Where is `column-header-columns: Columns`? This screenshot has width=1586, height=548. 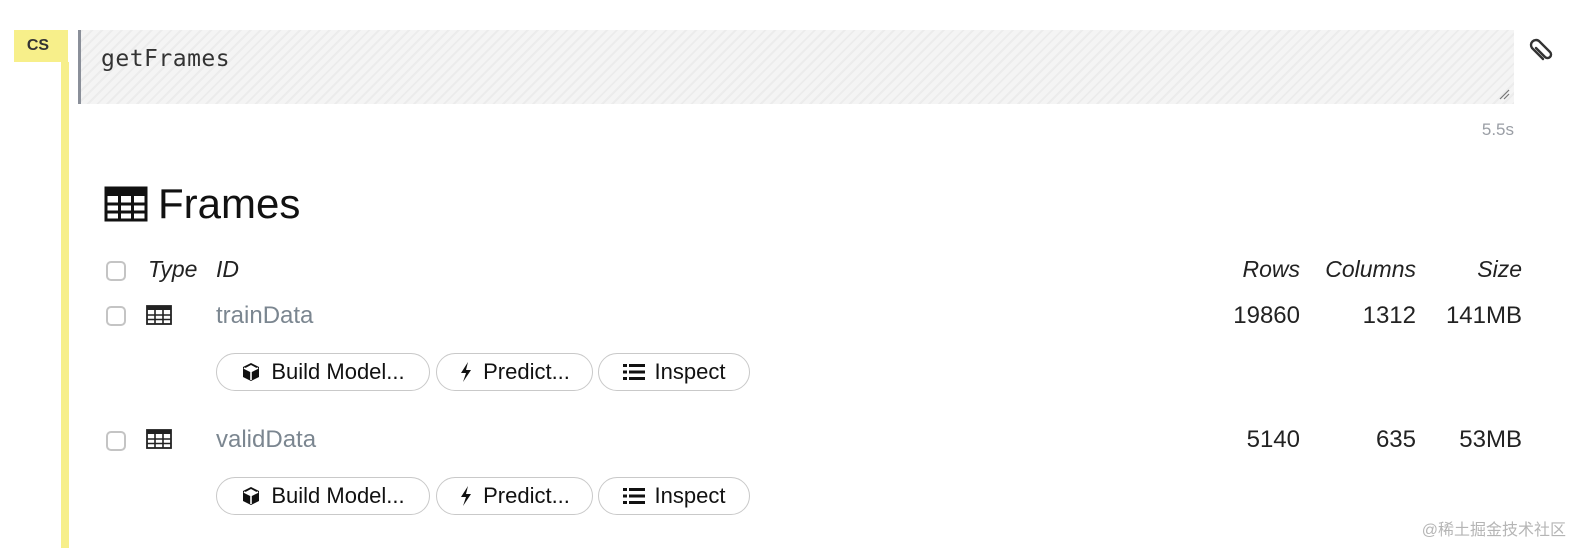 column-header-columns: Columns is located at coordinates (1370, 269).